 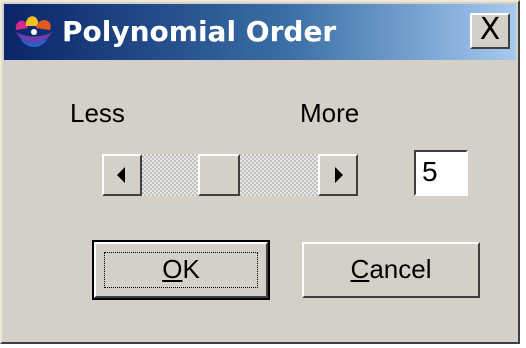 I want to click on more-label: More, so click(x=330, y=113).